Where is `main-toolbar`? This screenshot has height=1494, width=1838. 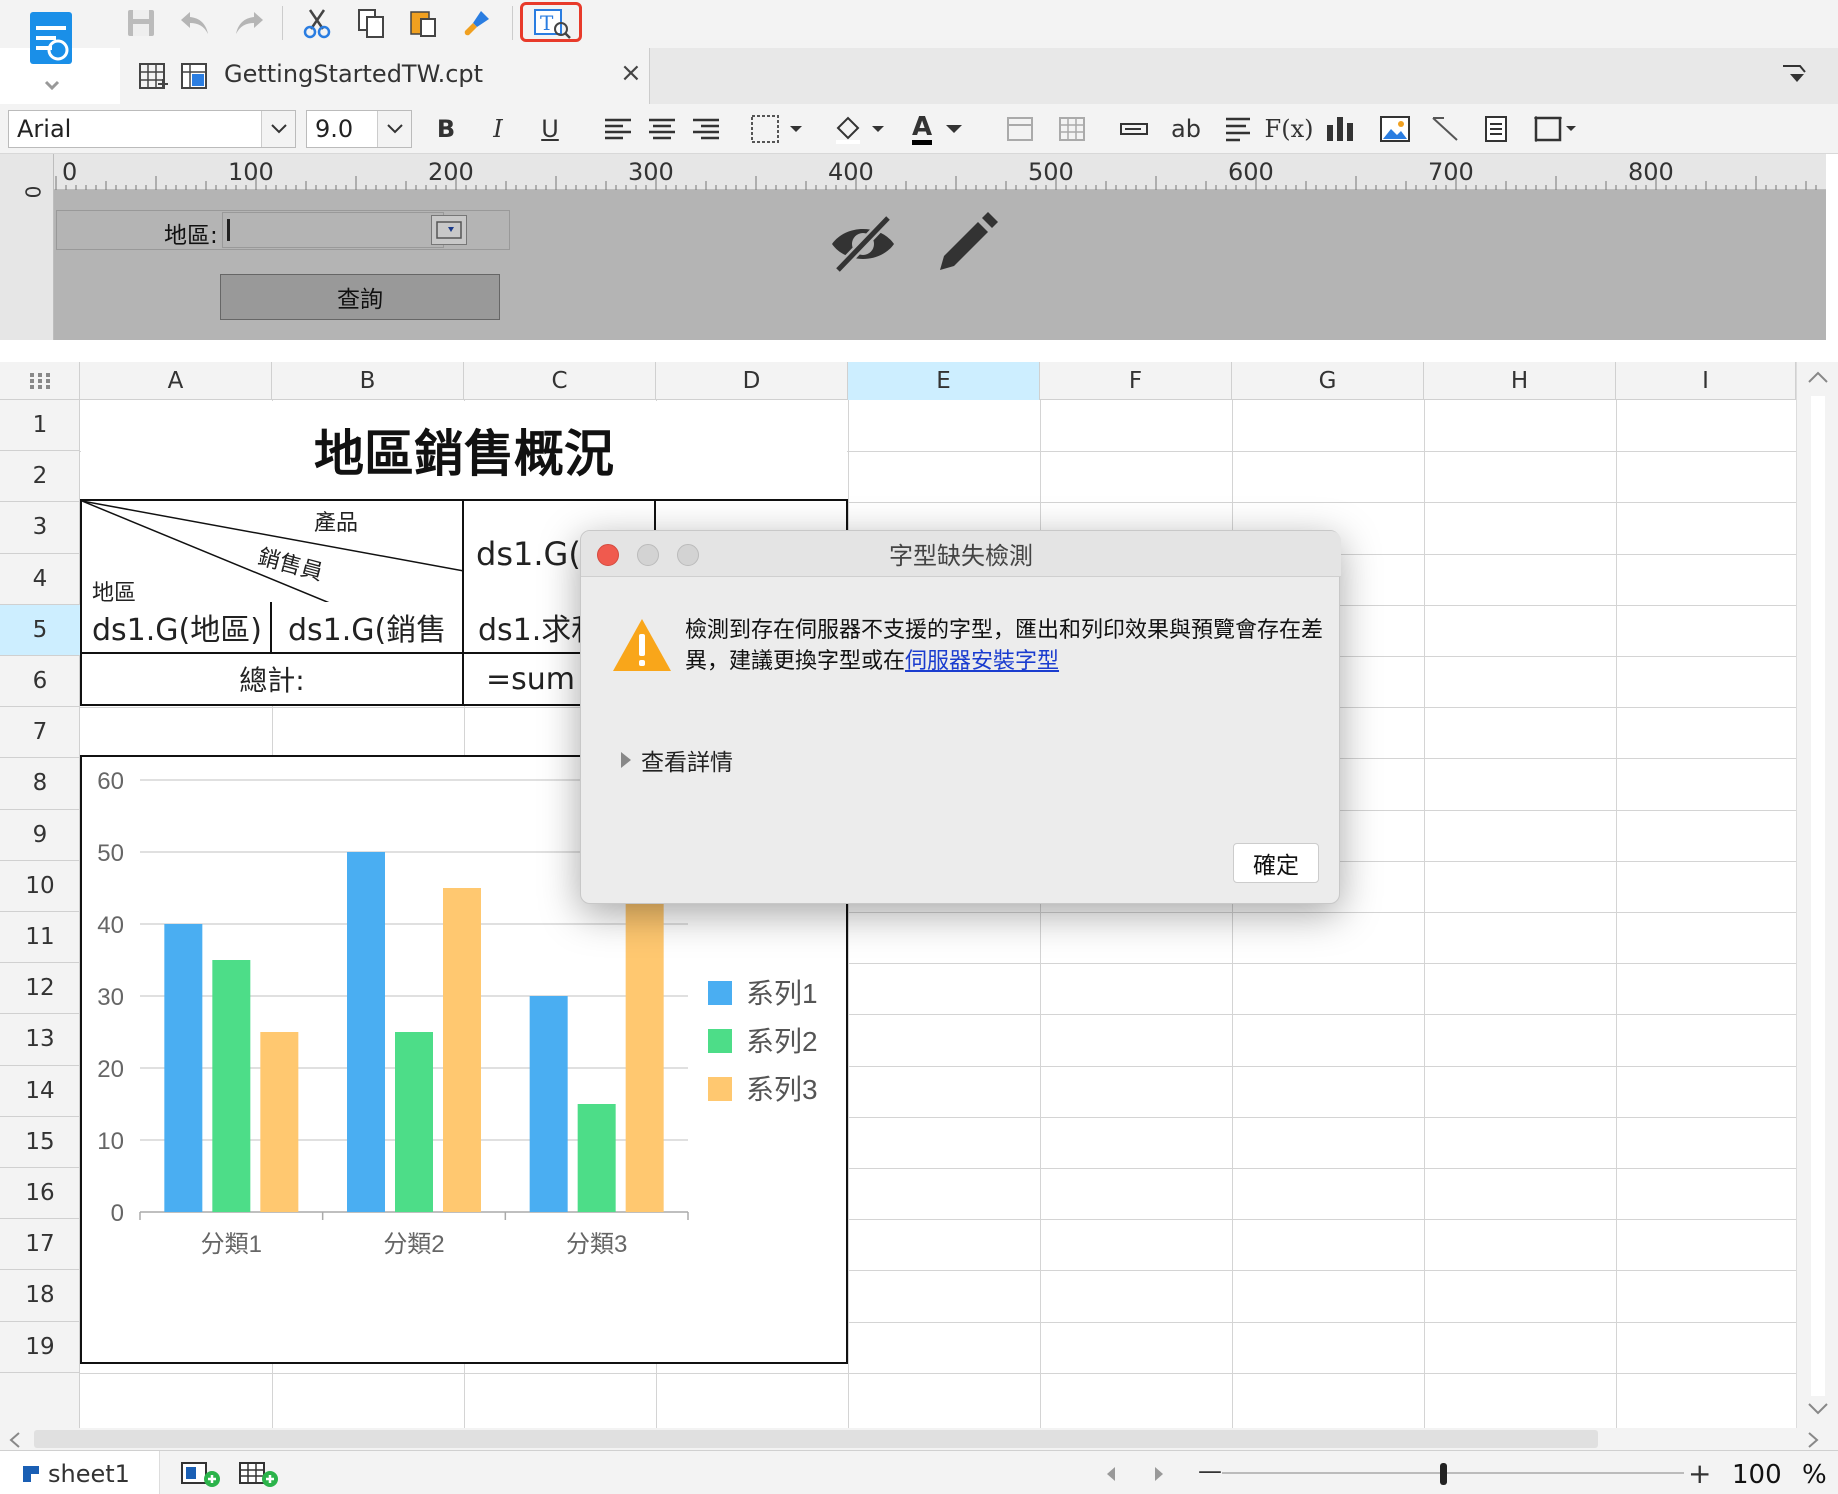 main-toolbar is located at coordinates (919, 24).